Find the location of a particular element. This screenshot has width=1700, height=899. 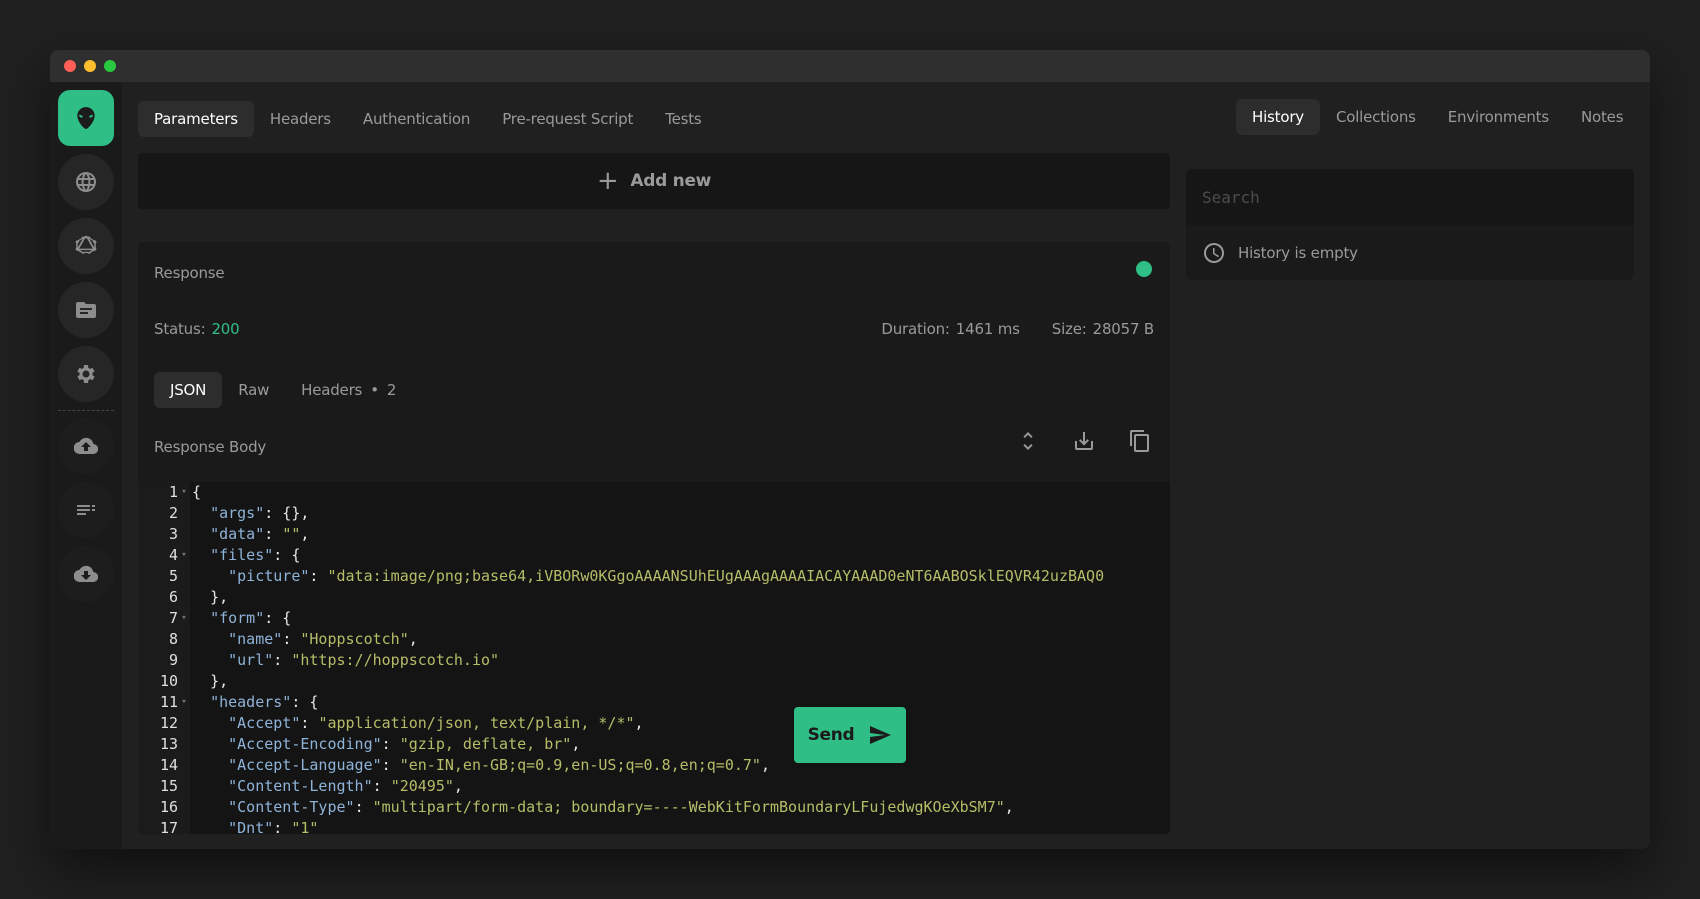

json-string: "application/json, text/plain, */*" is located at coordinates (476, 723).